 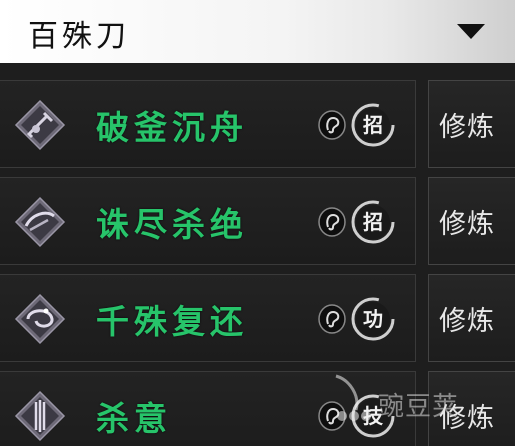 I want to click on skill-type-badge: 功, so click(x=373, y=319).